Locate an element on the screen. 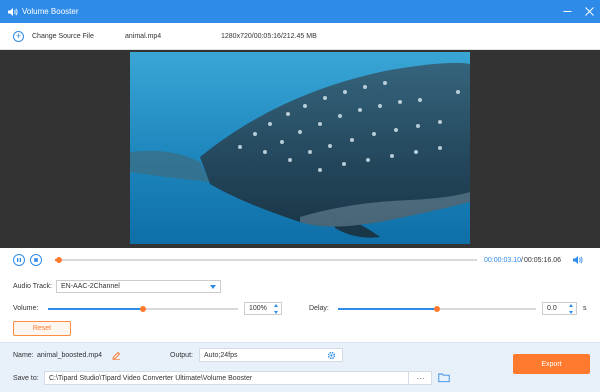 The width and height of the screenshot is (600, 392). playback-controls: 00:00:03.10 / 00:05:16.06 is located at coordinates (300, 260).